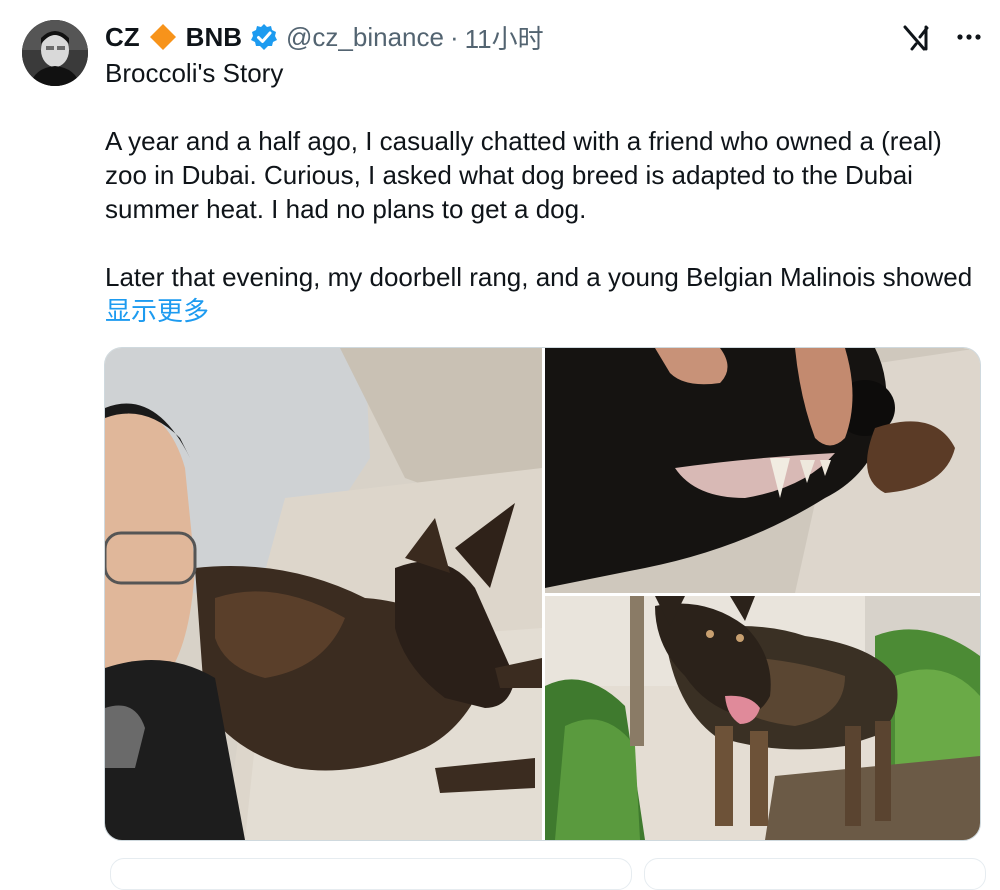 This screenshot has width=1000, height=890. Describe the element at coordinates (762, 470) in the screenshot. I see `photo-dog-teeth` at that location.